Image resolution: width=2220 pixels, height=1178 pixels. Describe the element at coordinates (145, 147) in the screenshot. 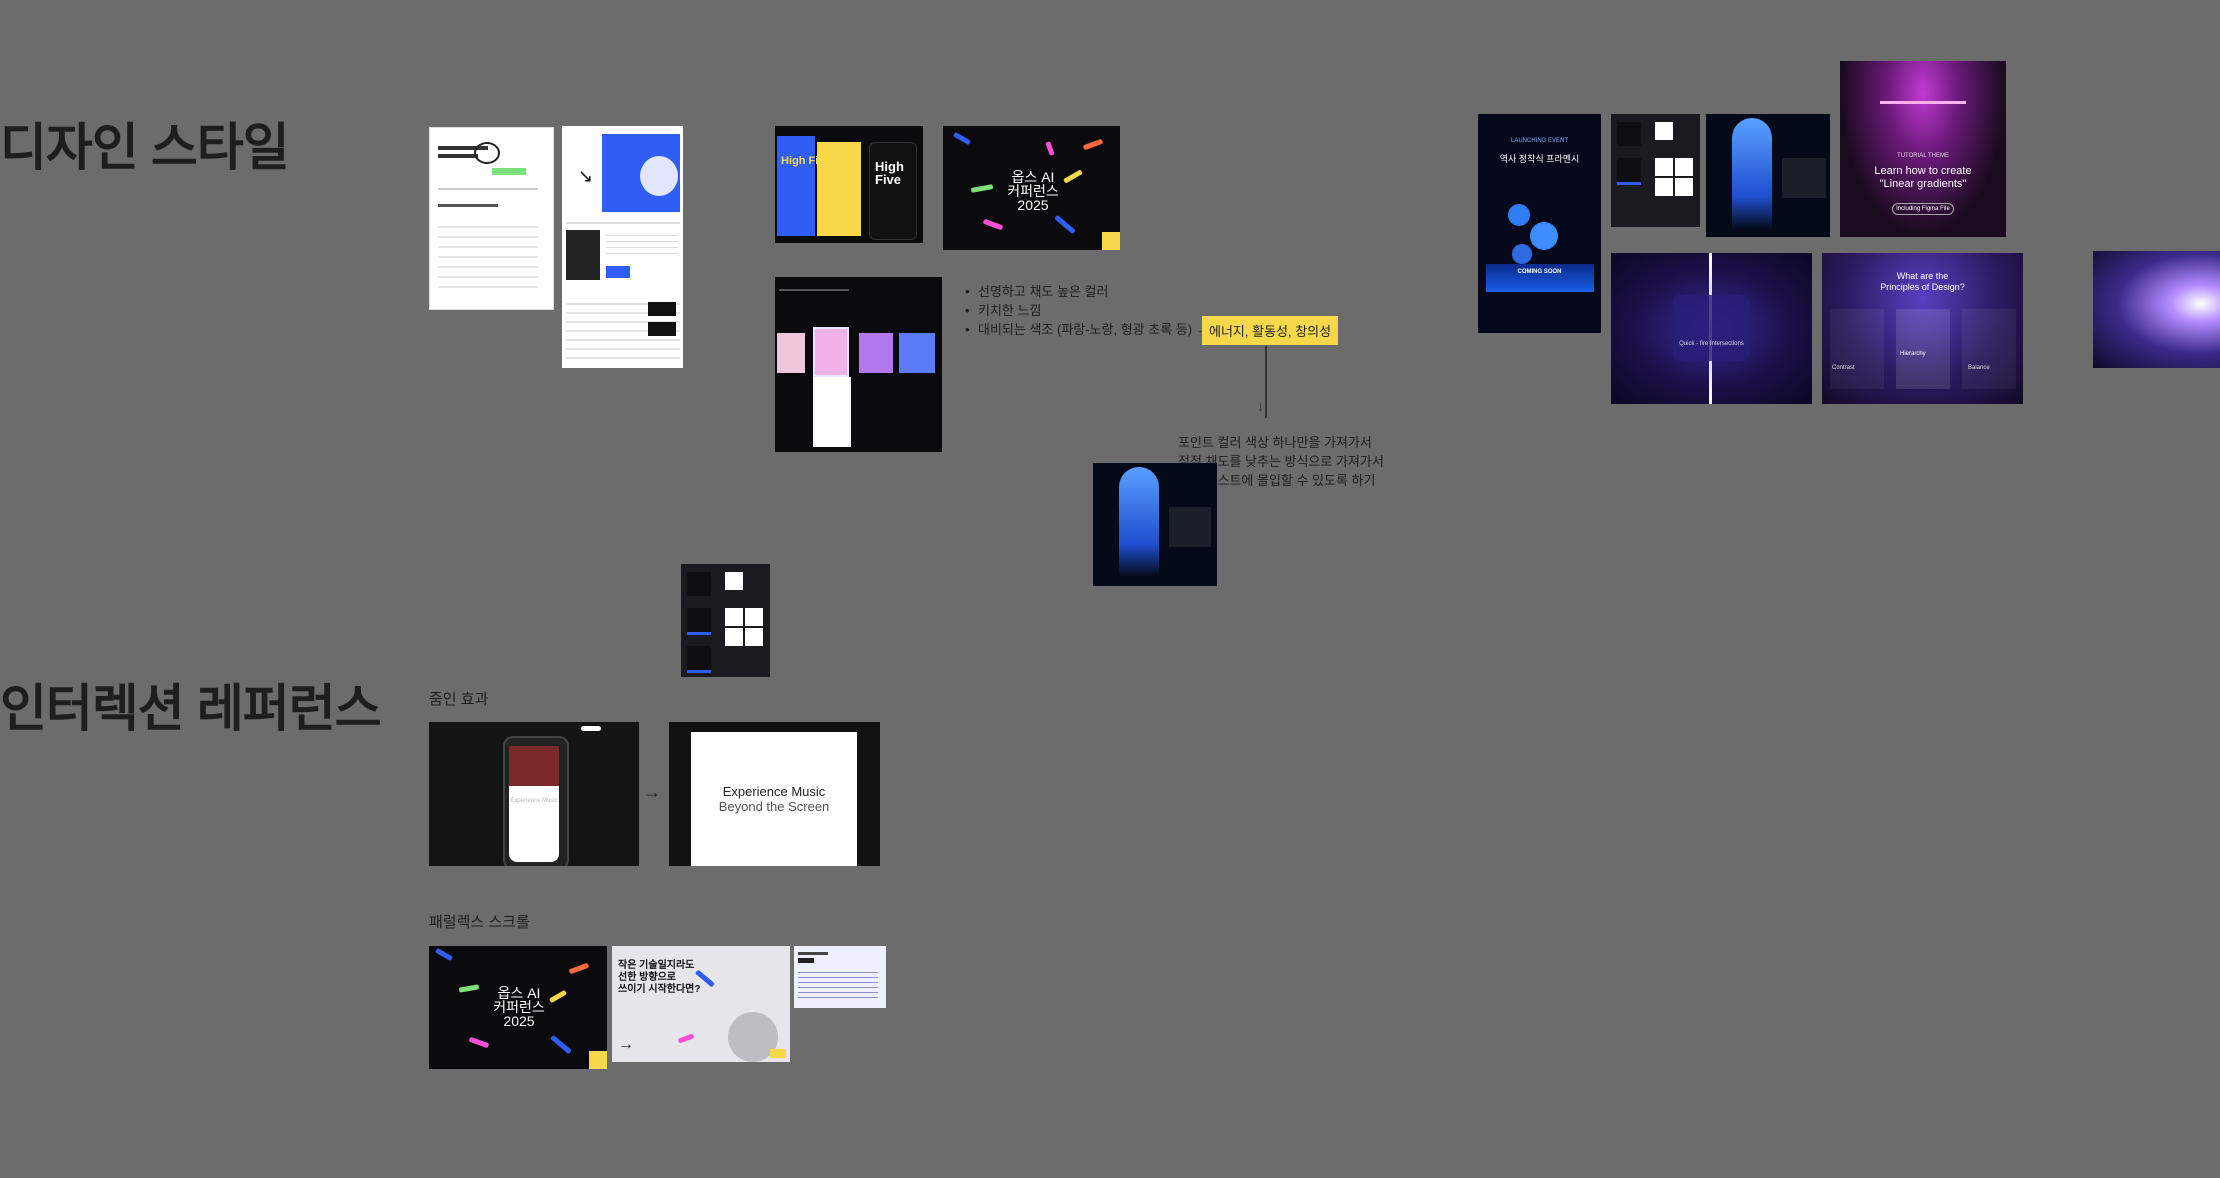

I see `section-title-design-style: 디자인 스타일` at that location.